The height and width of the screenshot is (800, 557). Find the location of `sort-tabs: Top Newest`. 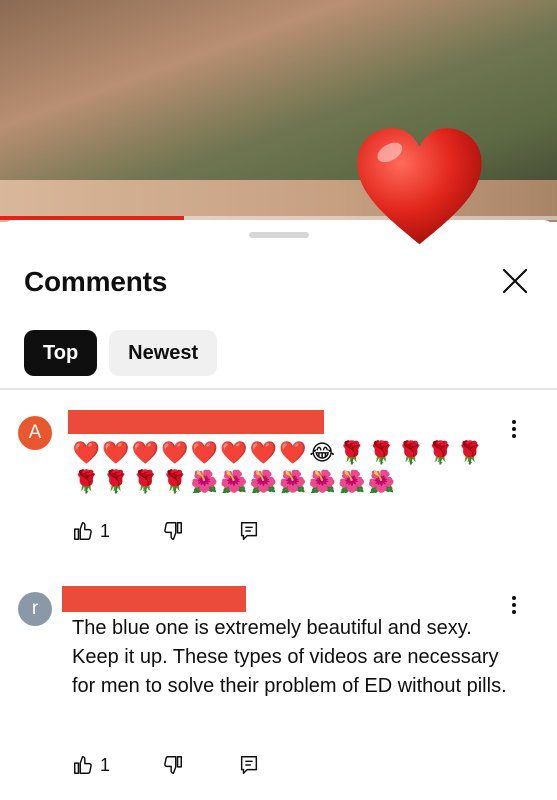

sort-tabs: Top Newest is located at coordinates (121, 353).